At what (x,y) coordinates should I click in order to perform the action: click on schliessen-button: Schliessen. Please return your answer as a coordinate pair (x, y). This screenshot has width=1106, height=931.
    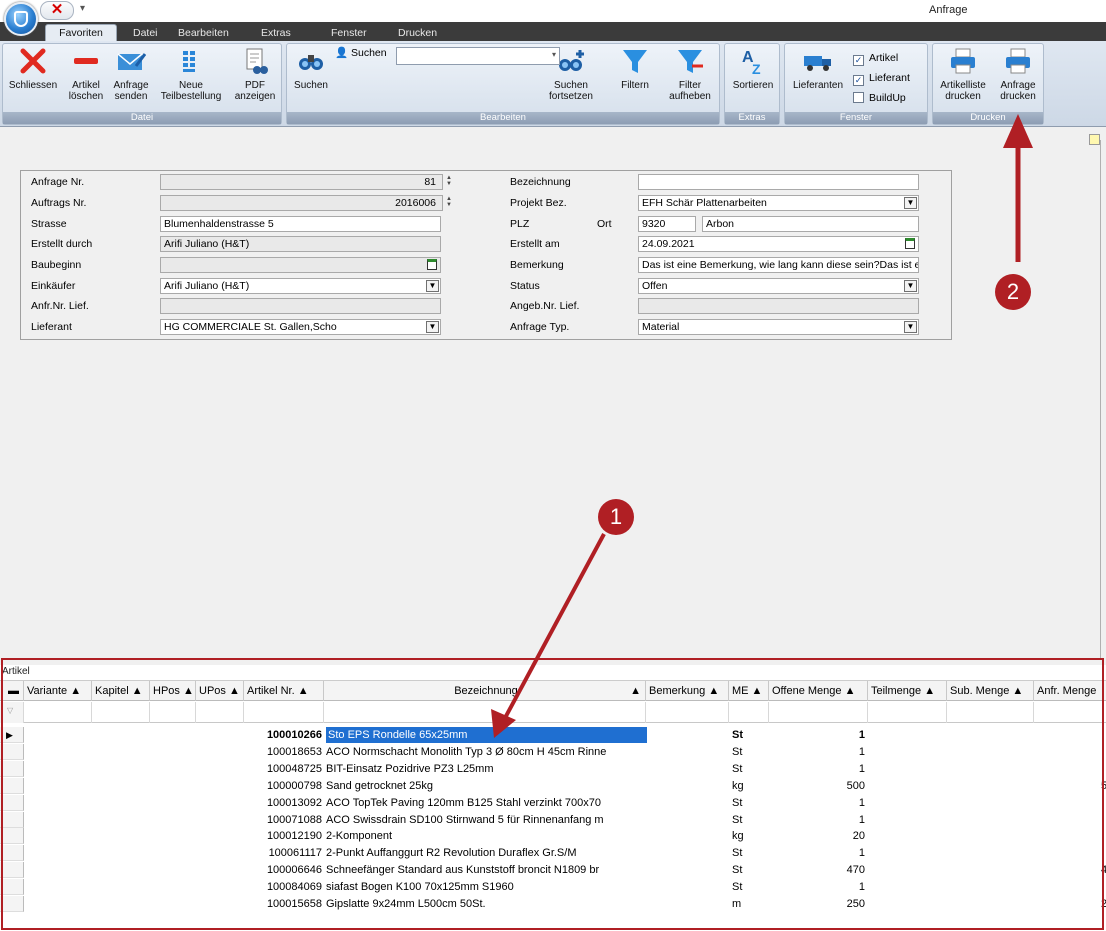
    Looking at the image, I should click on (33, 68).